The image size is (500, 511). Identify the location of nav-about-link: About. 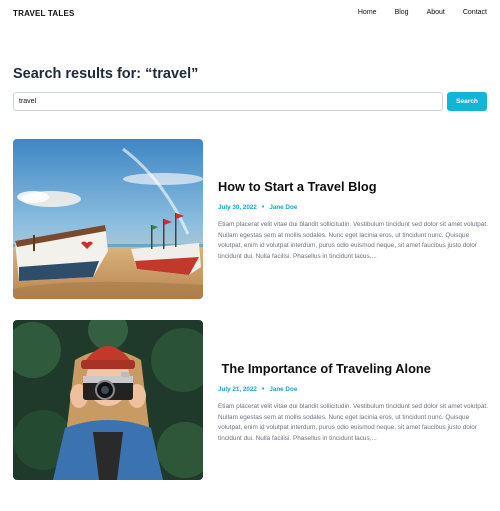
(436, 12).